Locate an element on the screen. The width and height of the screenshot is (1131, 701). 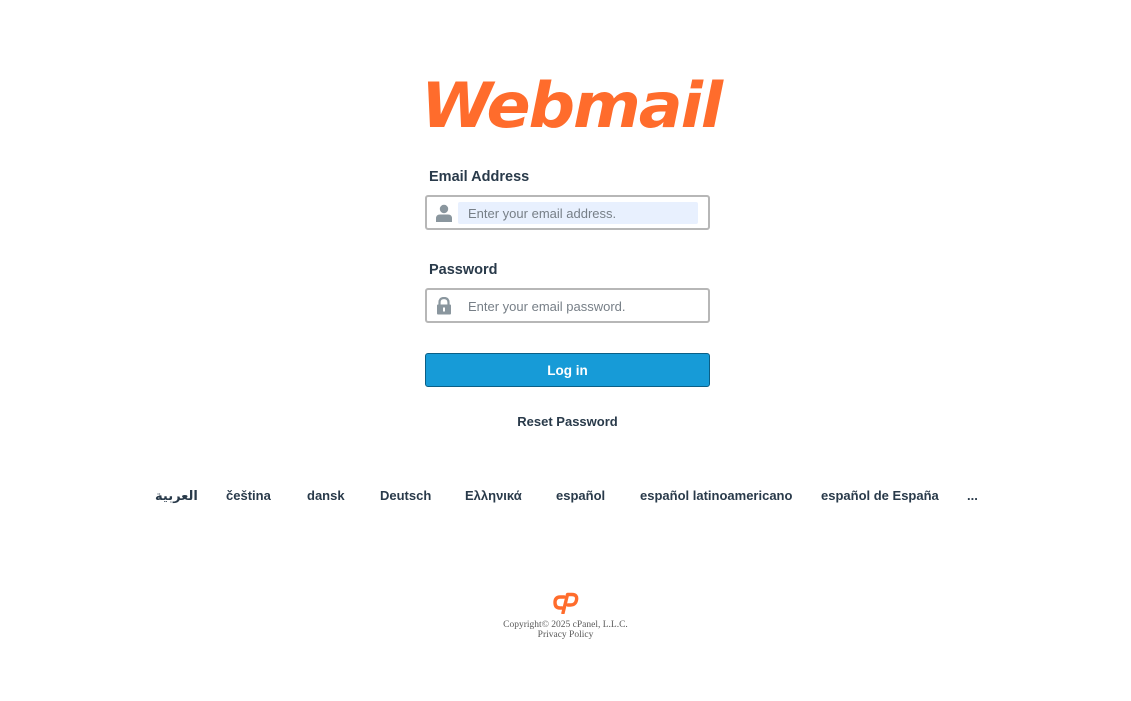
email-input is located at coordinates (578, 213).